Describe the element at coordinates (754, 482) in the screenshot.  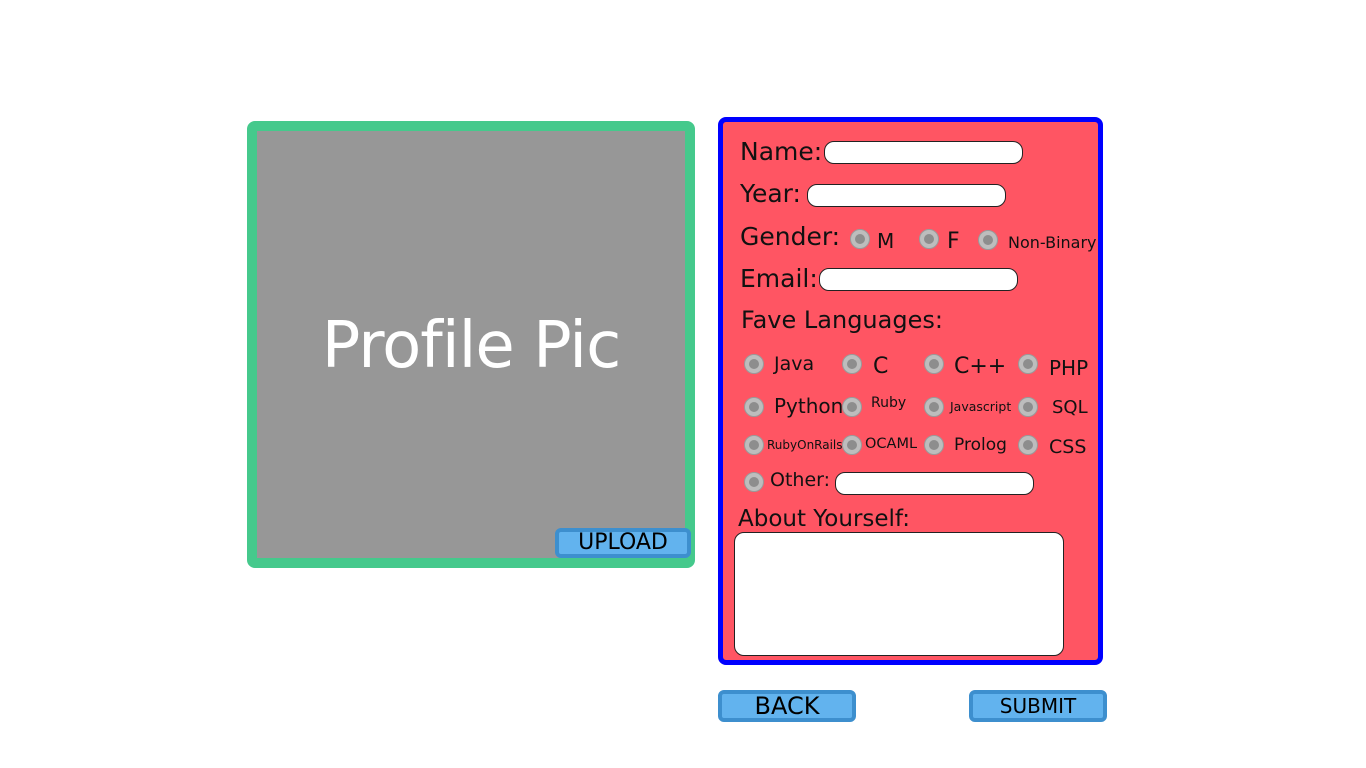
I see `lang-radio-other` at that location.